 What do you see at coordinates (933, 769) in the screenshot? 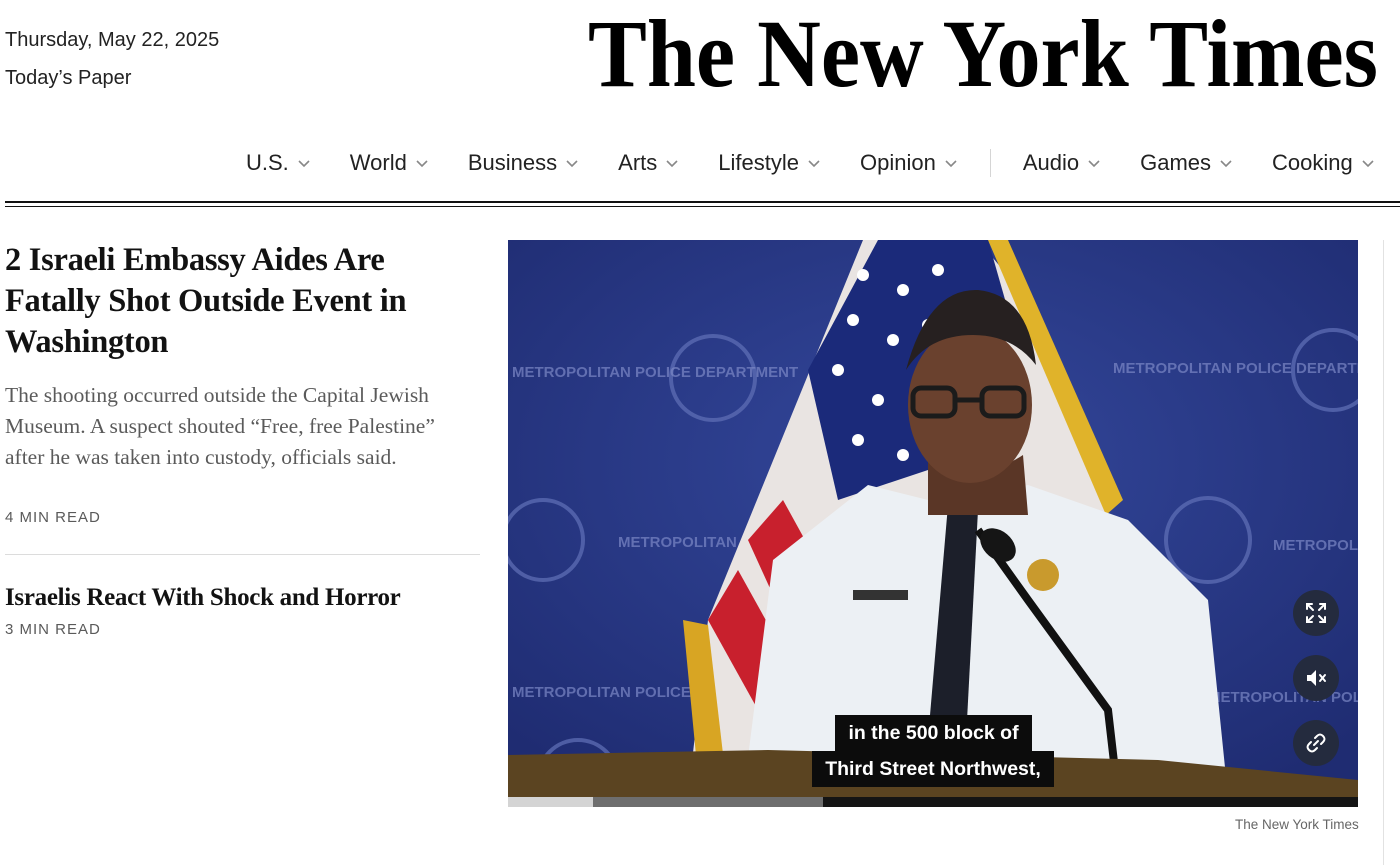
I see `caption-line-2: Third Street Northwest,` at bounding box center [933, 769].